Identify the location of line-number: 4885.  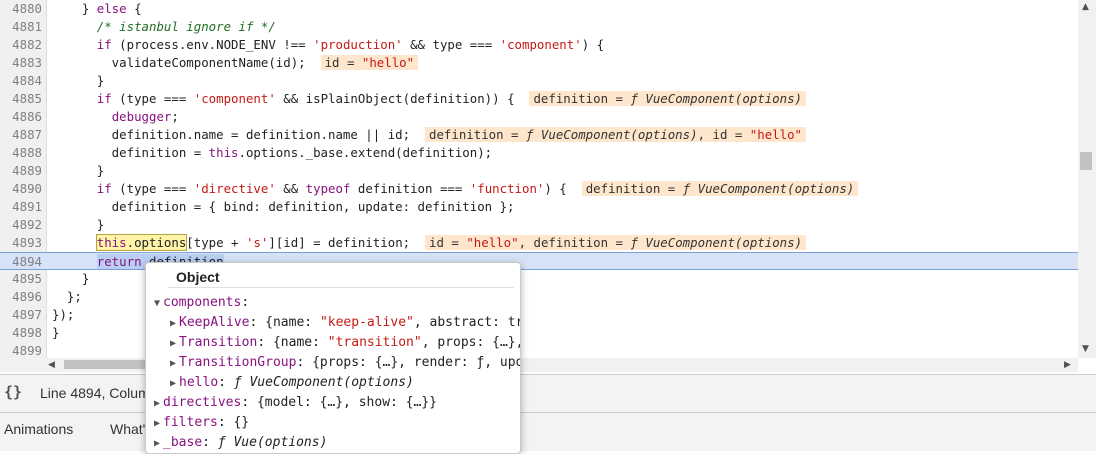
(21, 99).